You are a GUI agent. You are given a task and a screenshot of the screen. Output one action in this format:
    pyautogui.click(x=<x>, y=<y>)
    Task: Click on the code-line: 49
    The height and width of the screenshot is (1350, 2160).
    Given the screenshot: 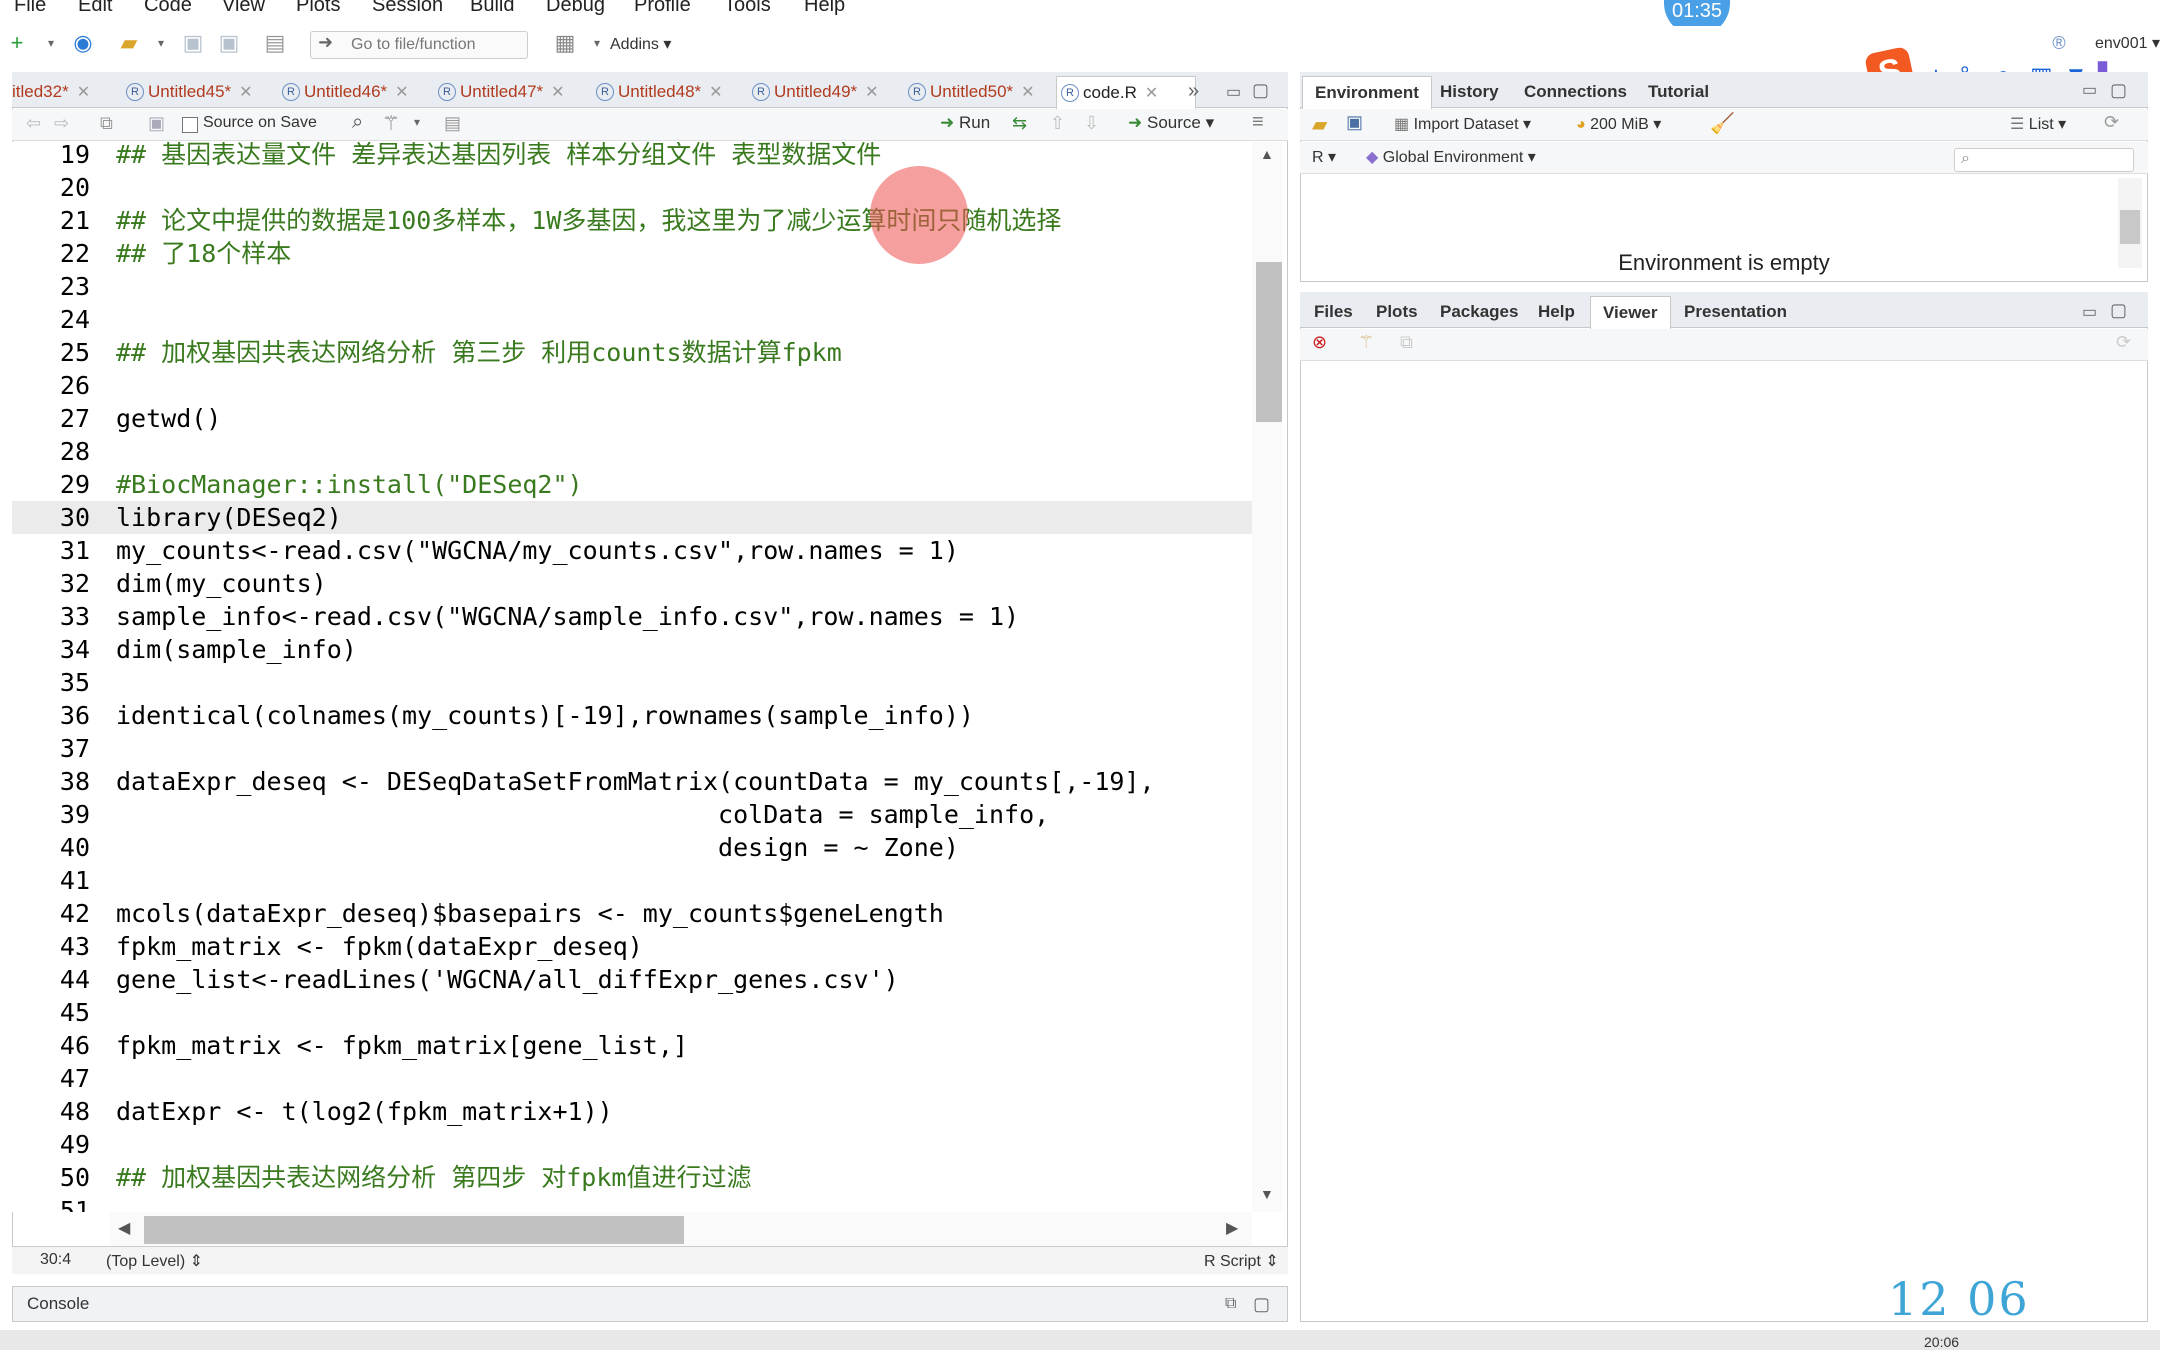 What is the action you would take?
    pyautogui.click(x=632, y=1144)
    